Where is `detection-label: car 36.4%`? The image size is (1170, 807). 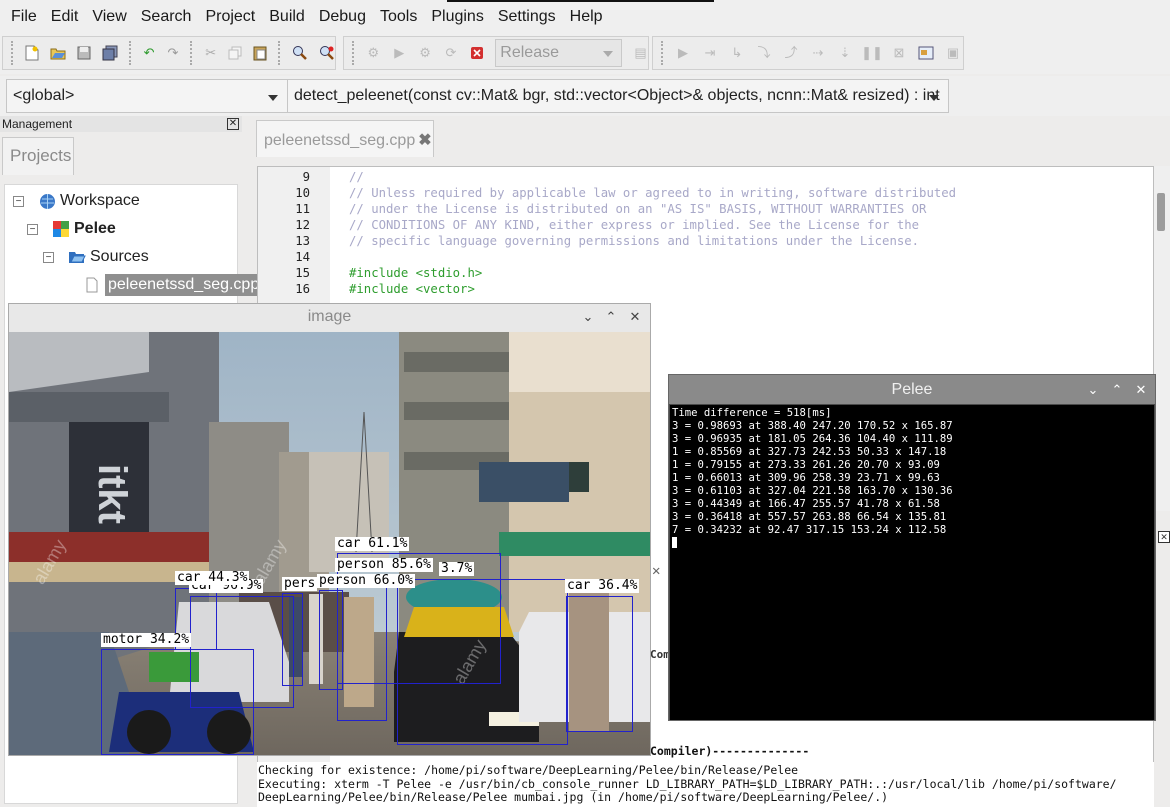 detection-label: car 36.4% is located at coordinates (602, 585).